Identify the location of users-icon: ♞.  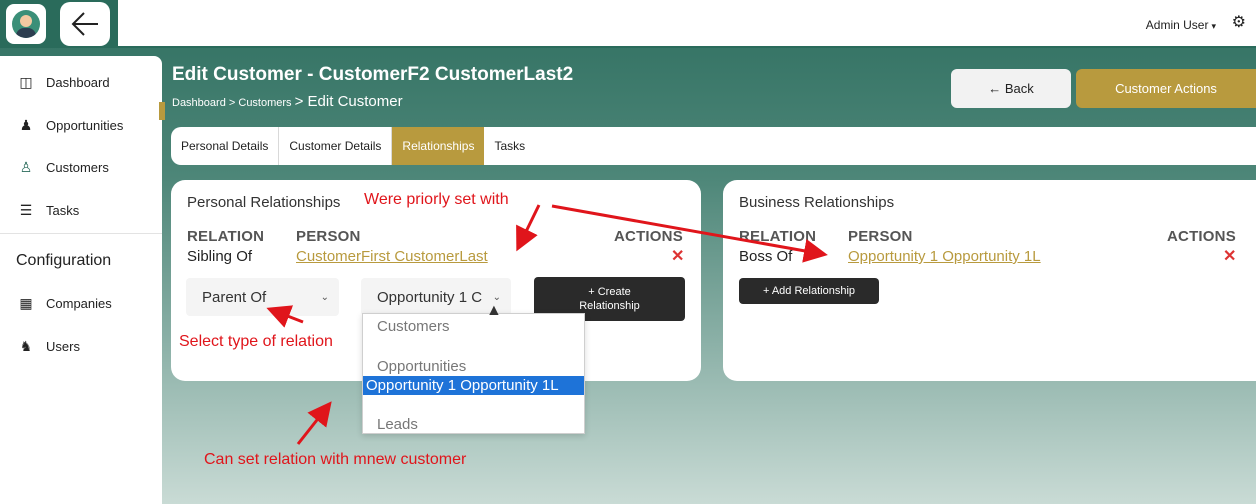
(26, 346).